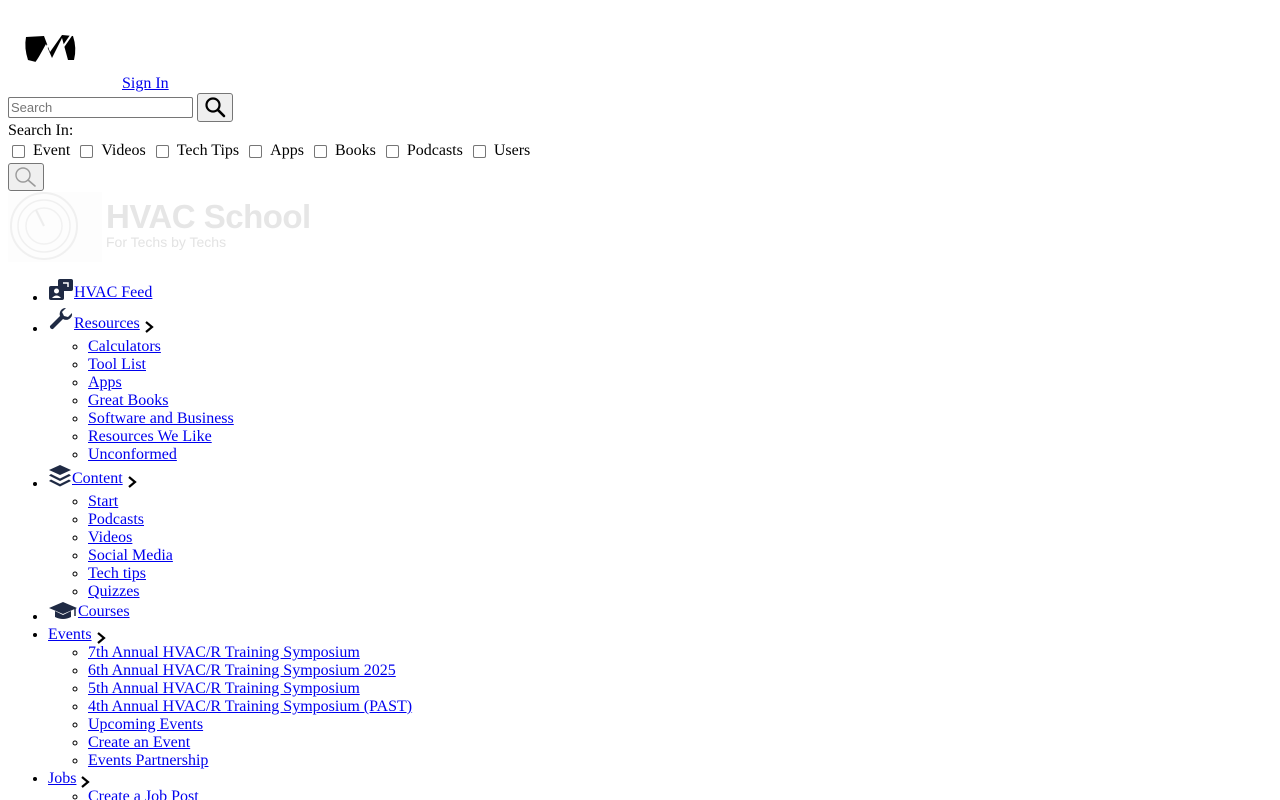 The image size is (1280, 800). What do you see at coordinates (680, 592) in the screenshot?
I see `submenu-item: Quizzes` at bounding box center [680, 592].